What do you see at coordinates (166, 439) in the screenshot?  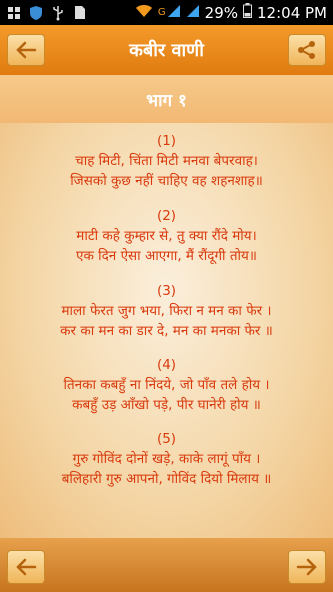 I see `verse-number: (5)` at bounding box center [166, 439].